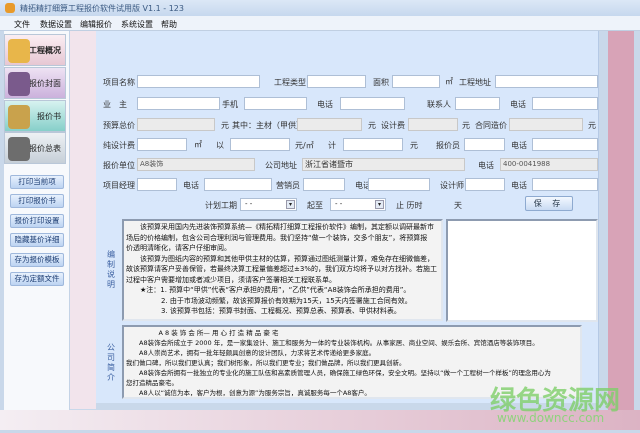  Describe the element at coordinates (238, 184) in the screenshot. I see `pm-phone-input` at that location.